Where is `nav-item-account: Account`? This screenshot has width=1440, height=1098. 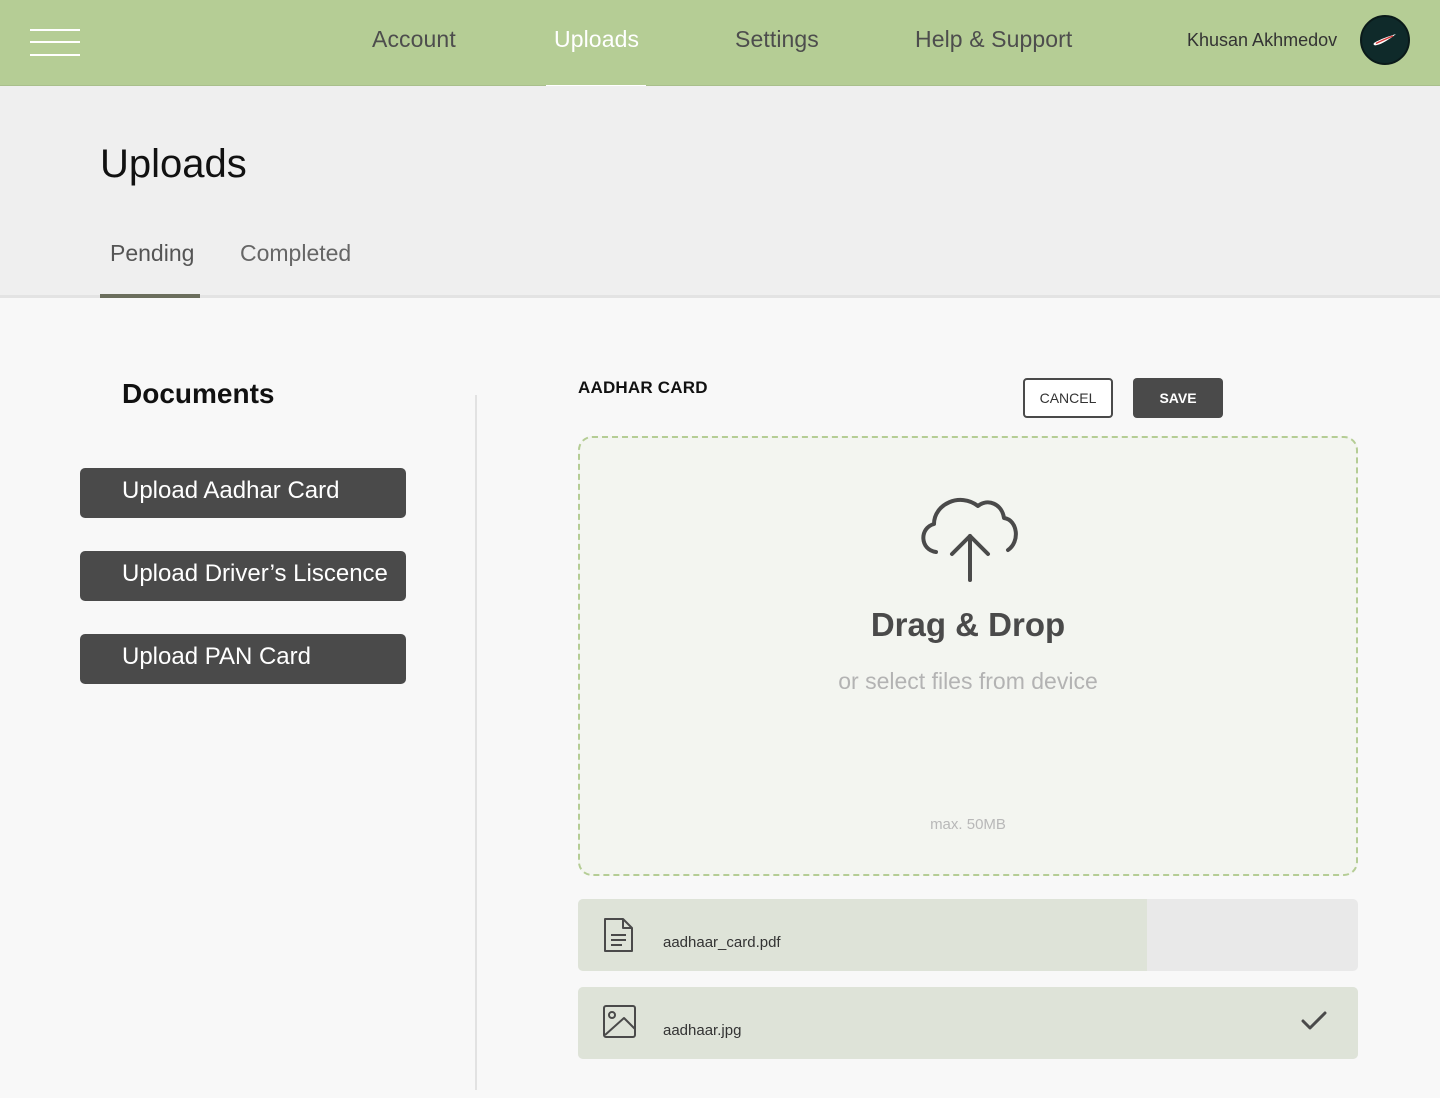 nav-item-account: Account is located at coordinates (414, 39).